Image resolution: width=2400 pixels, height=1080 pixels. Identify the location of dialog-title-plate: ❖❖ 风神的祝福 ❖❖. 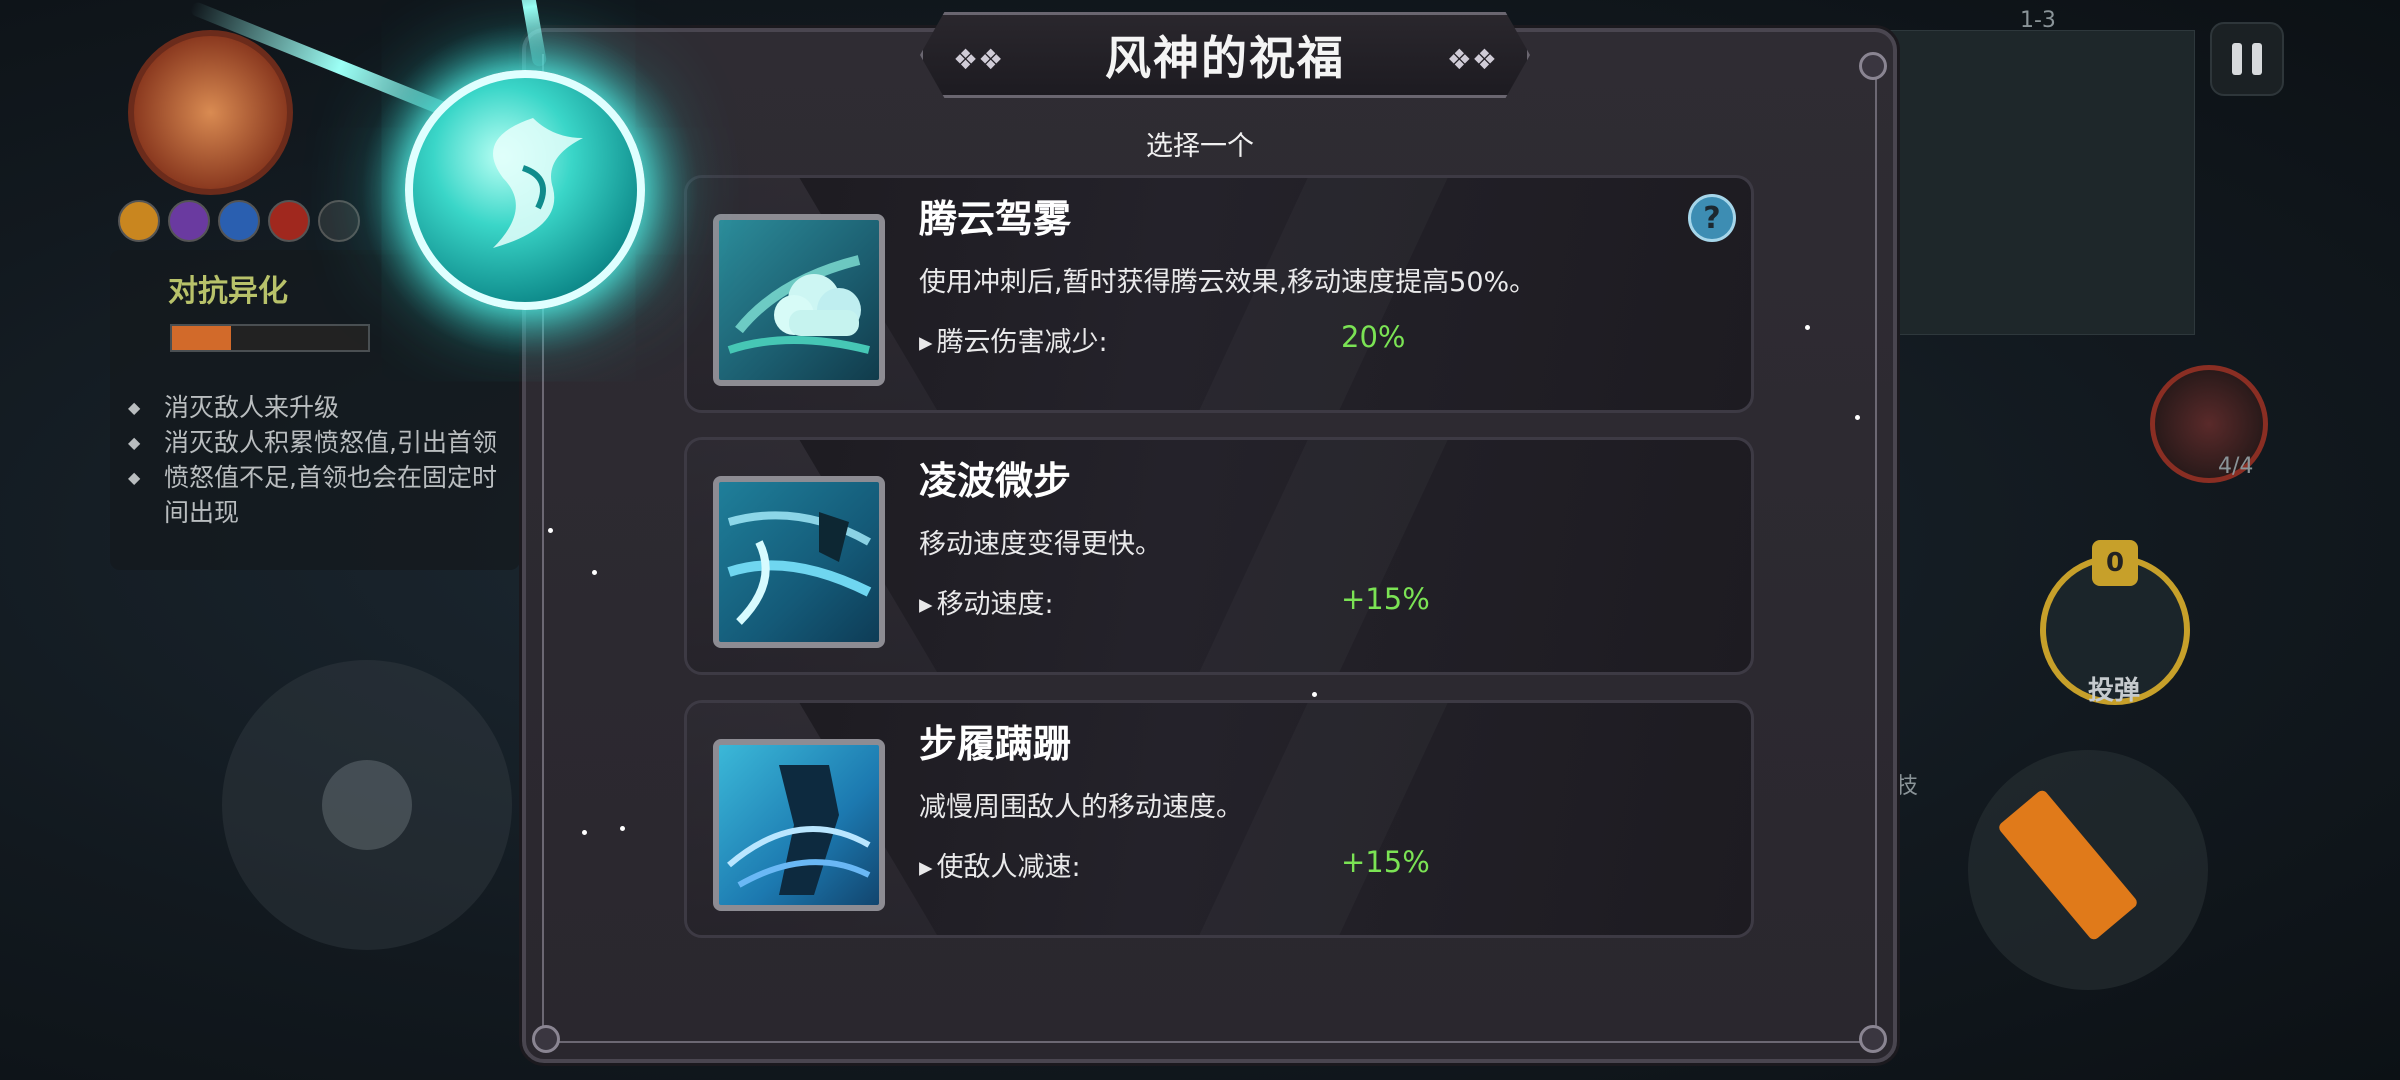
(1225, 55).